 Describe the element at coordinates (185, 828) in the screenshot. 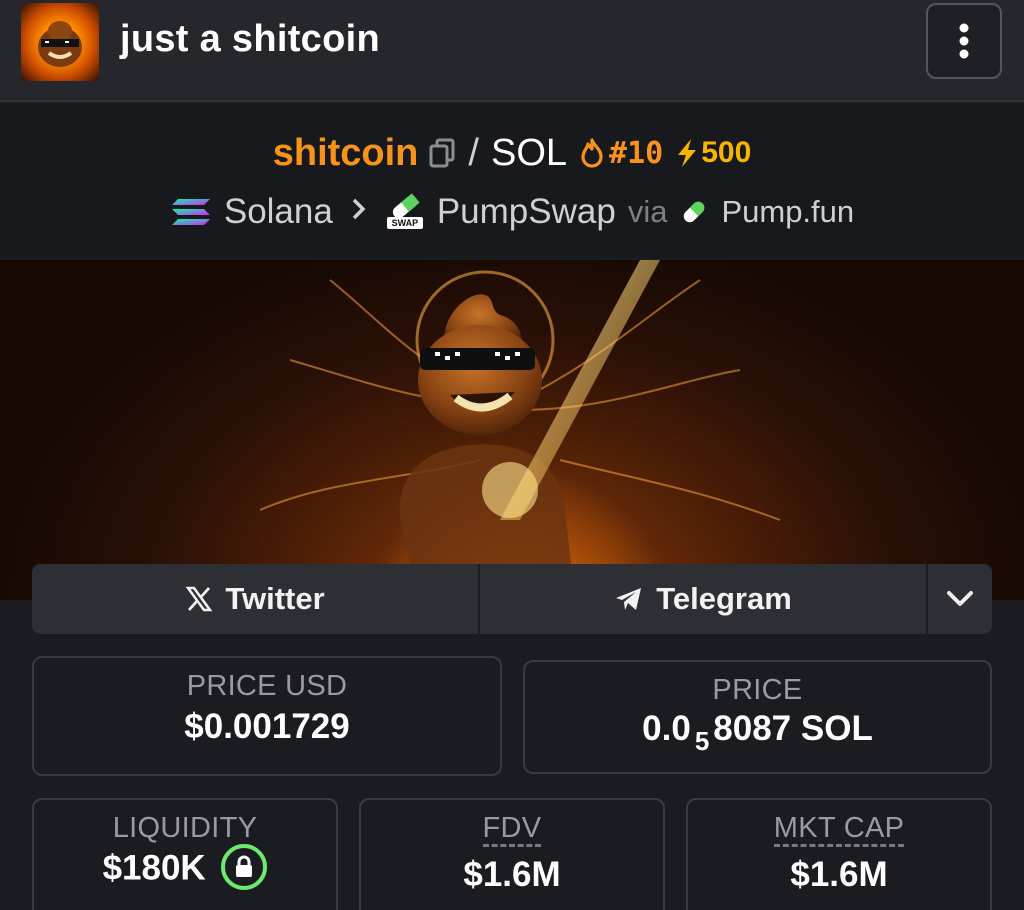

I see `liquidity-label: LIQUIDITY` at that location.